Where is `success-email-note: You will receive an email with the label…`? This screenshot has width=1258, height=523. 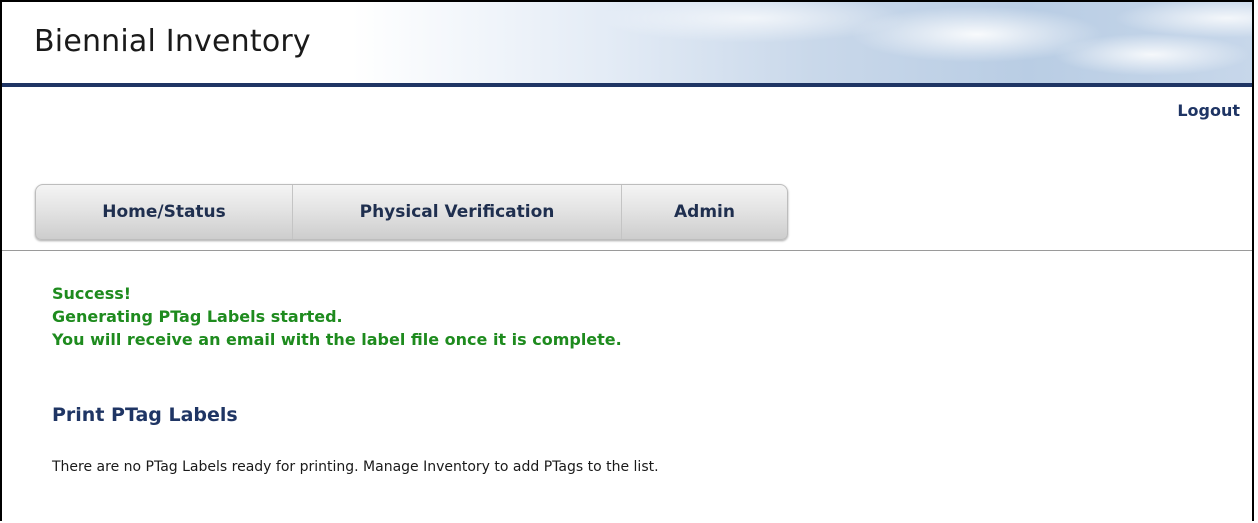 success-email-note: You will receive an email with the label… is located at coordinates (337, 339).